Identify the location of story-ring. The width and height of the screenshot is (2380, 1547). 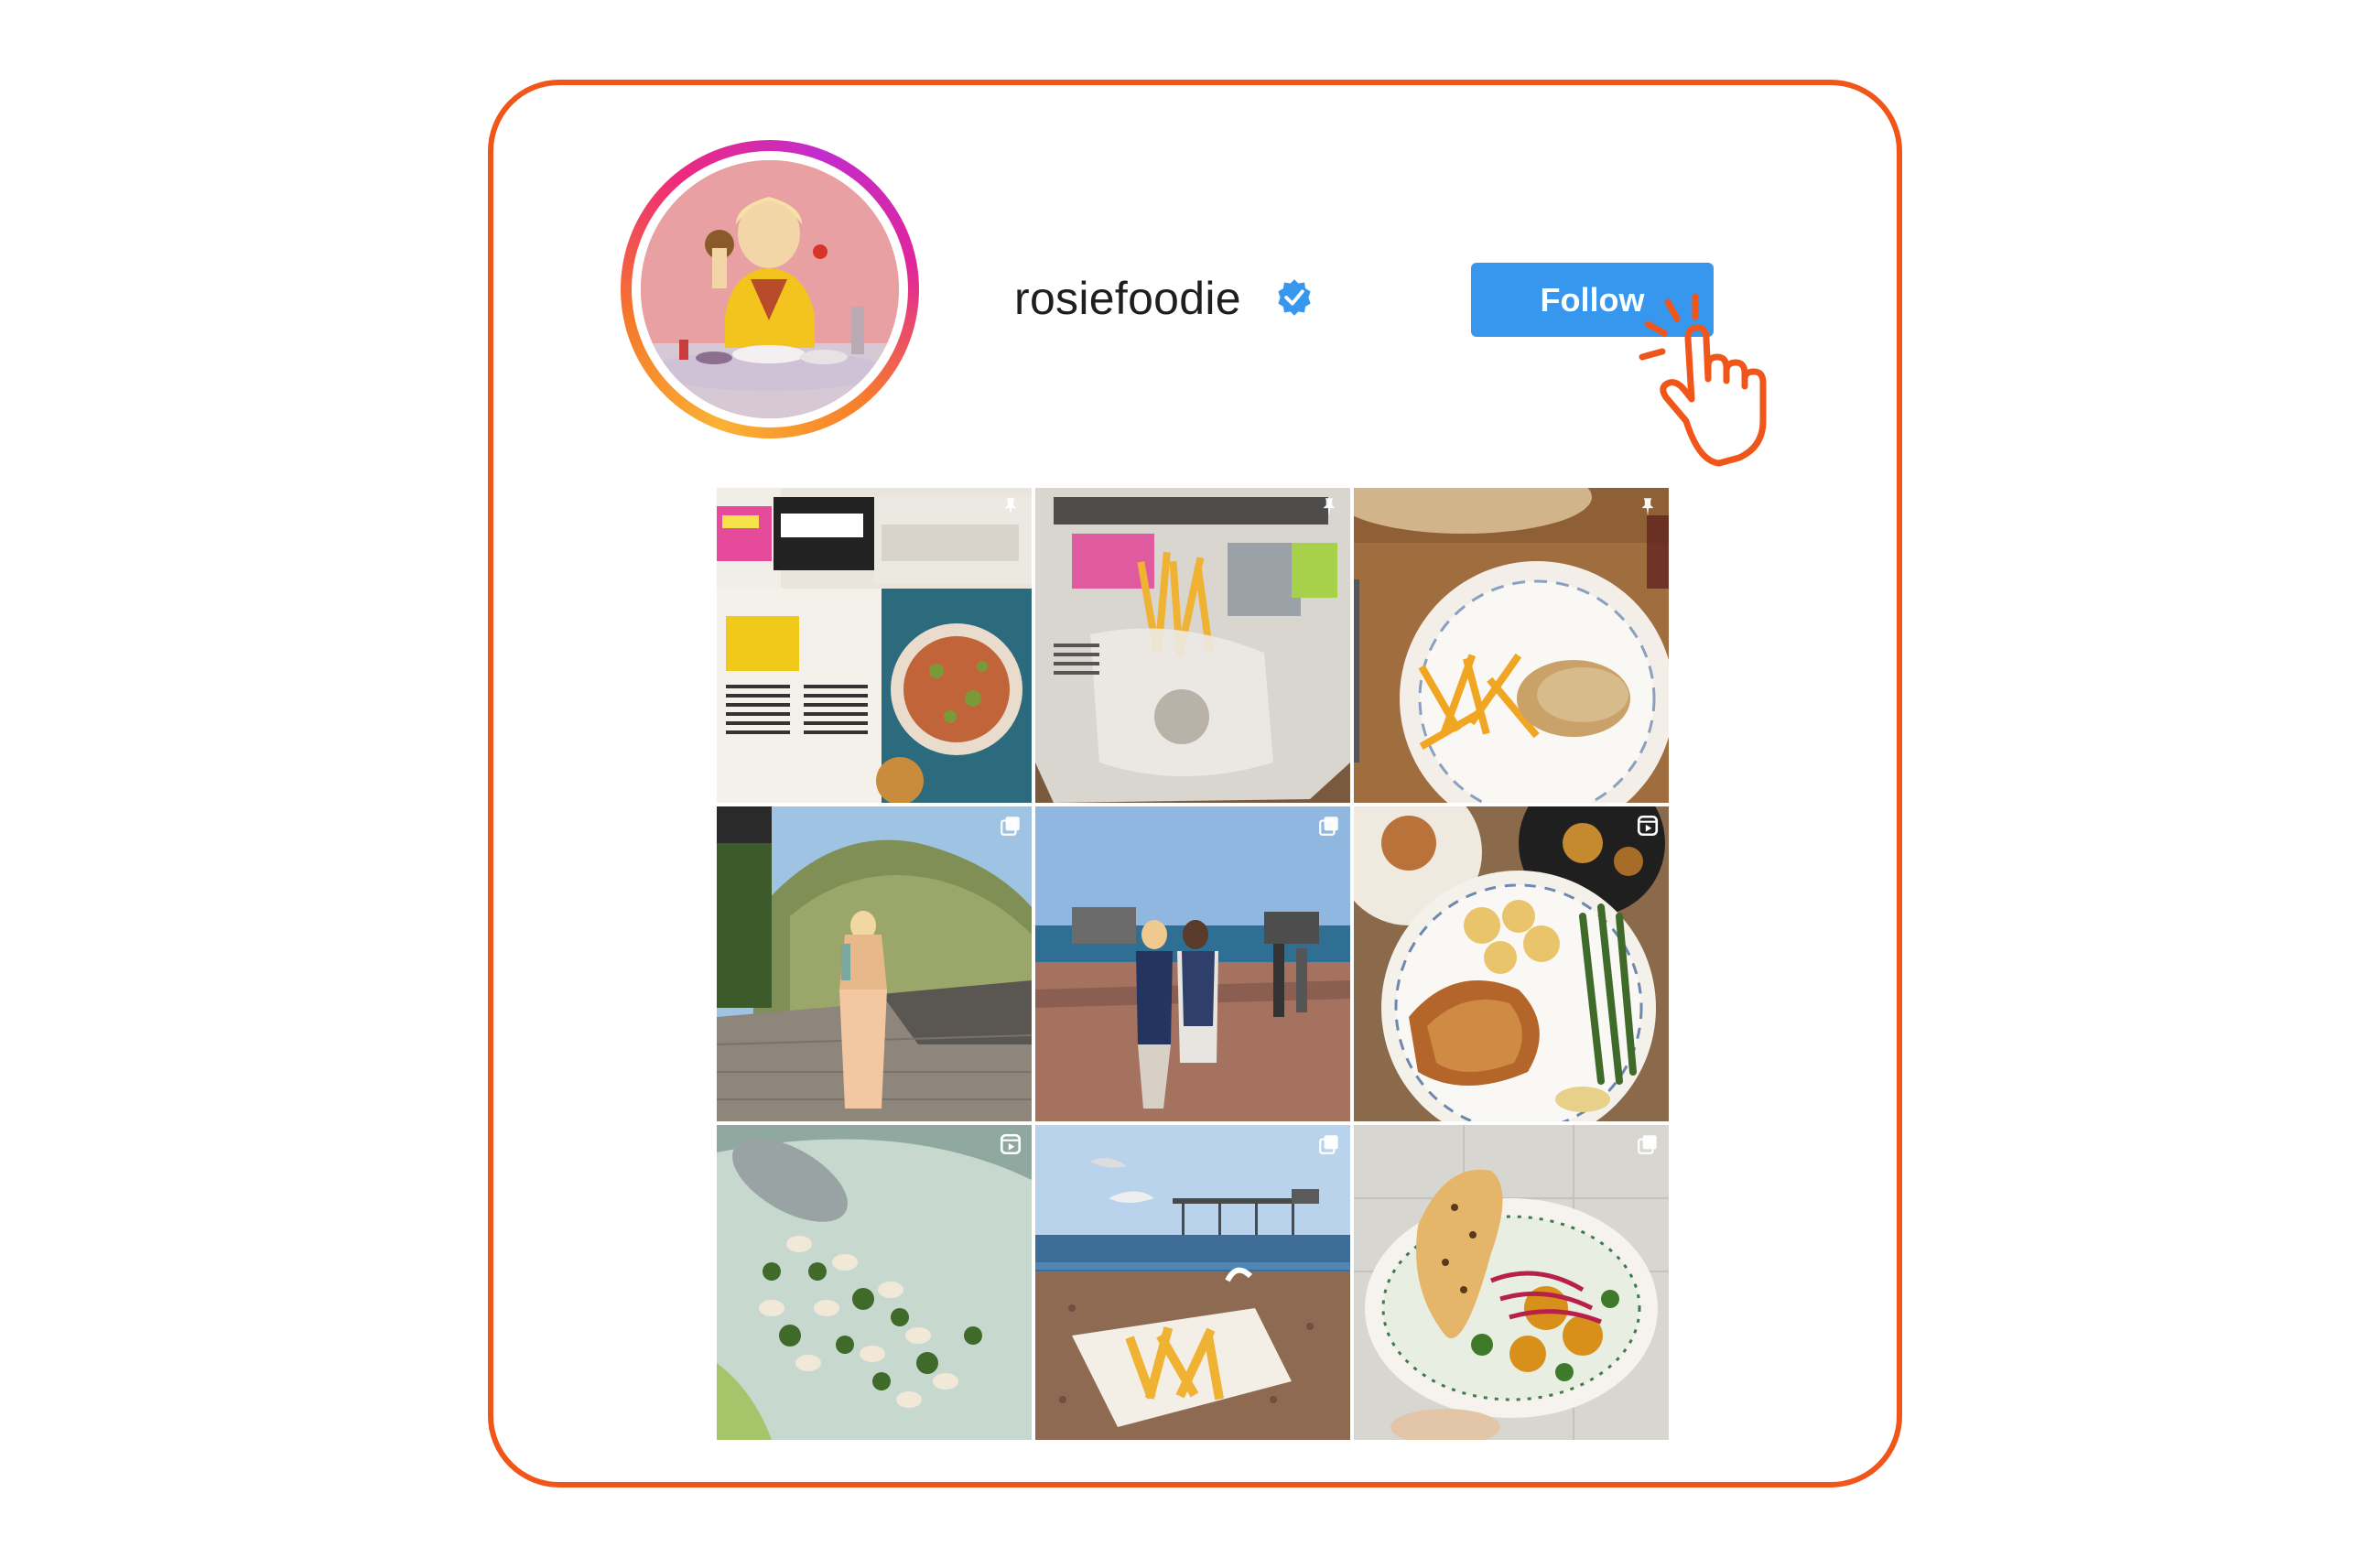
(770, 289).